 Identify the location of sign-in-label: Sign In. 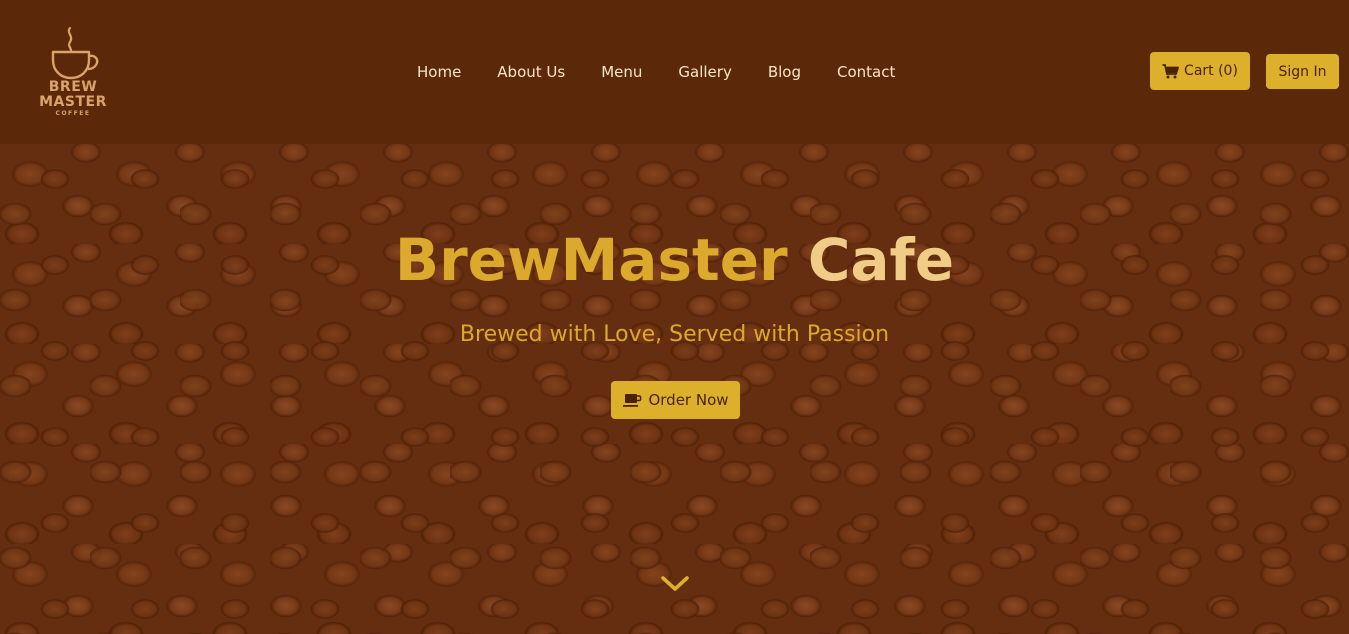
(1302, 71).